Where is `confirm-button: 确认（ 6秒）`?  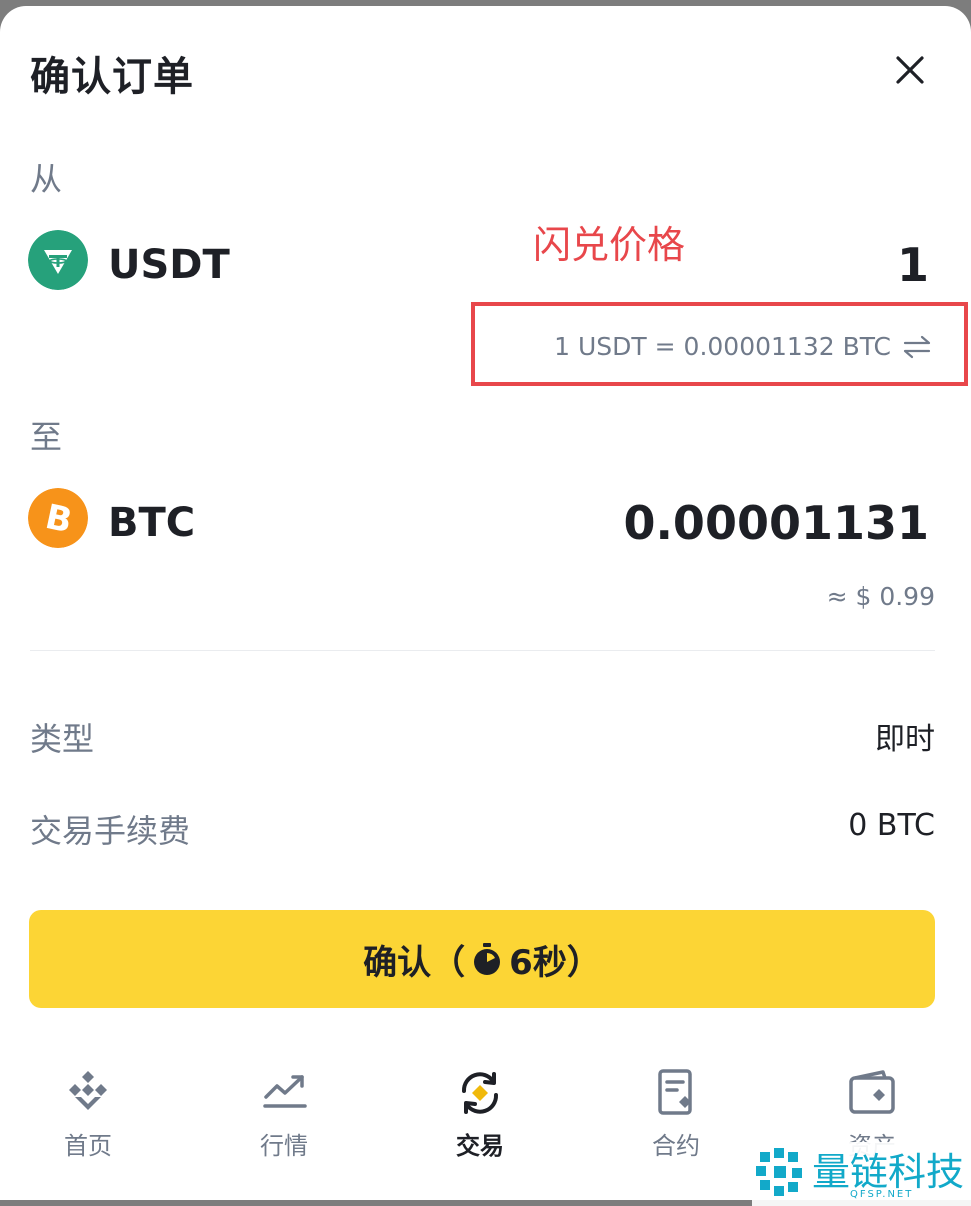 confirm-button: 确认（ 6秒） is located at coordinates (482, 959).